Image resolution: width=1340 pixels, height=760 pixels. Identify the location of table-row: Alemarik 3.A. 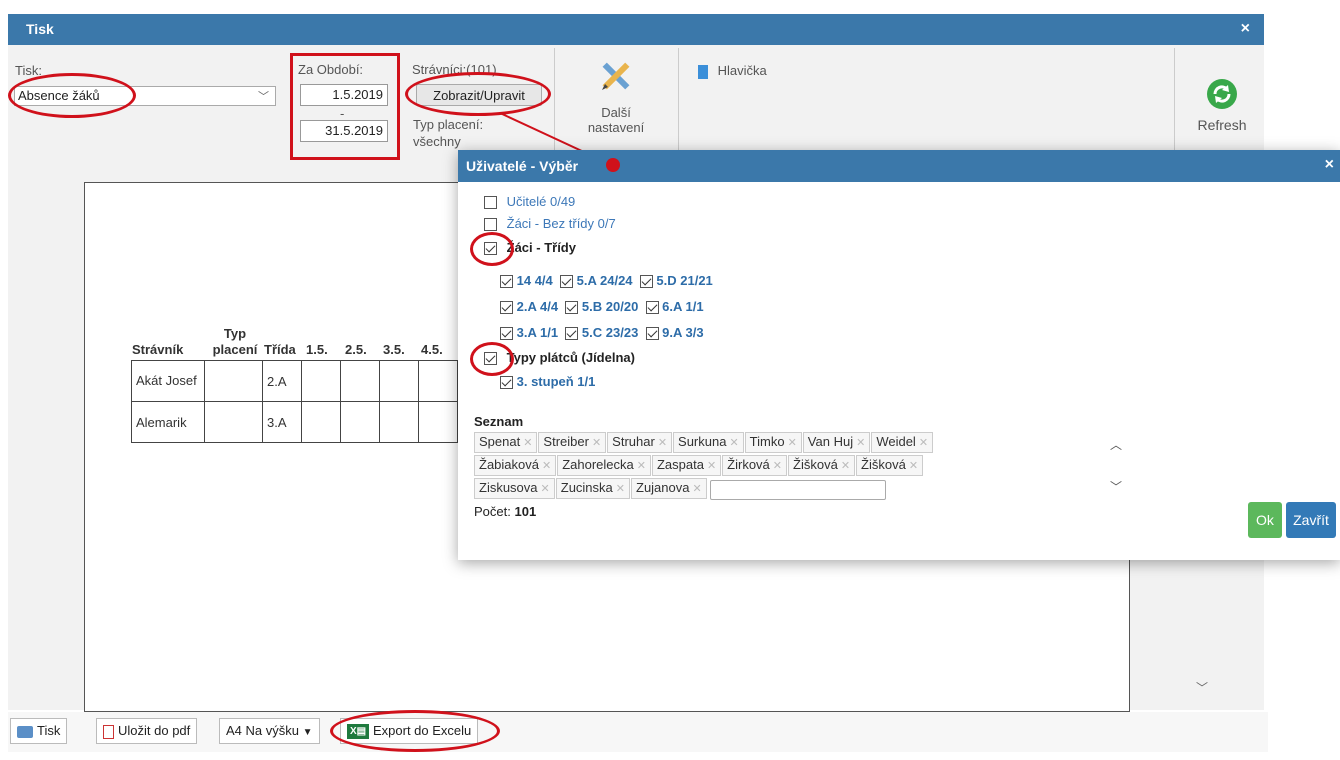
(294, 422).